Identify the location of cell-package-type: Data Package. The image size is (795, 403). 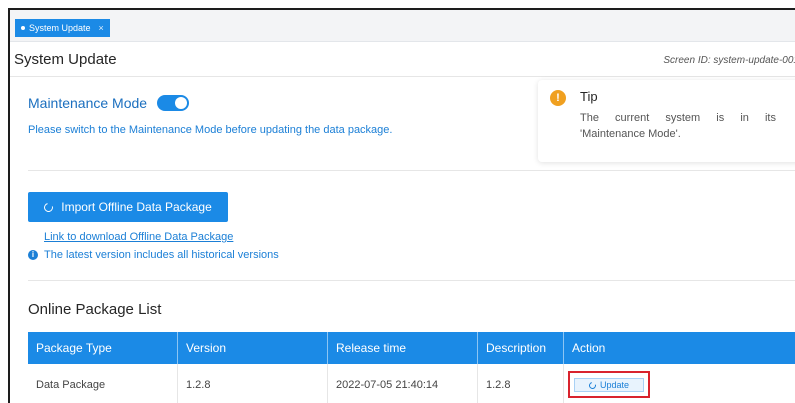
(103, 383).